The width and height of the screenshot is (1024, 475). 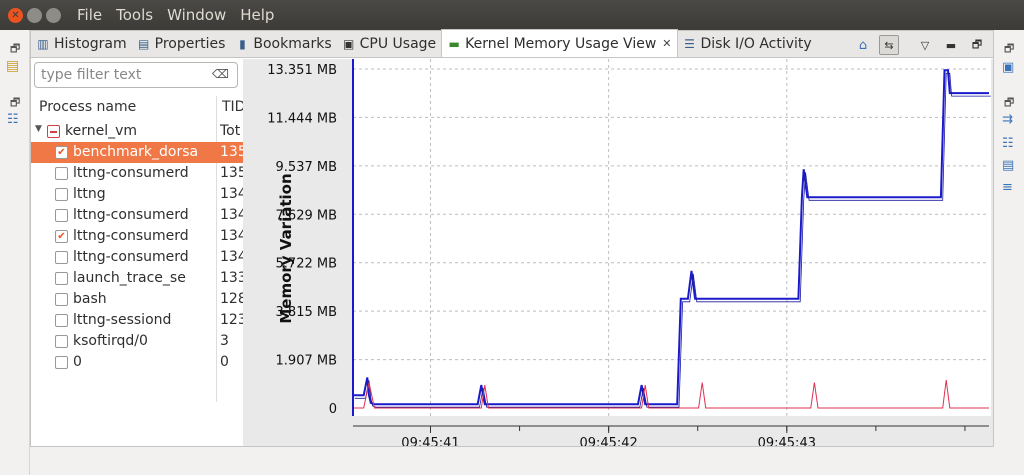 I want to click on process-name: 0, so click(x=77, y=362).